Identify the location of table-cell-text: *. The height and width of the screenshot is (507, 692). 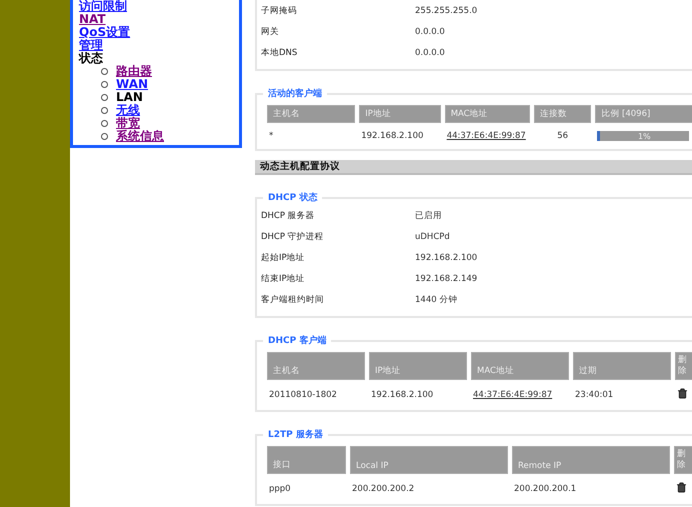
(271, 136).